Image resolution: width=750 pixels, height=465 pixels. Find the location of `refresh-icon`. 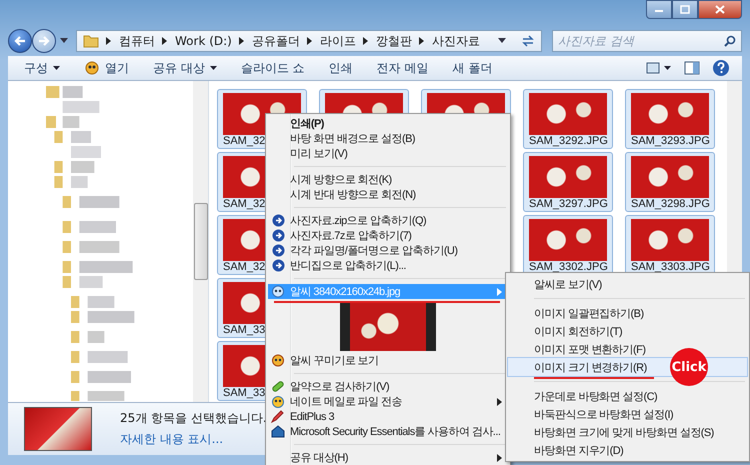

refresh-icon is located at coordinates (528, 41).